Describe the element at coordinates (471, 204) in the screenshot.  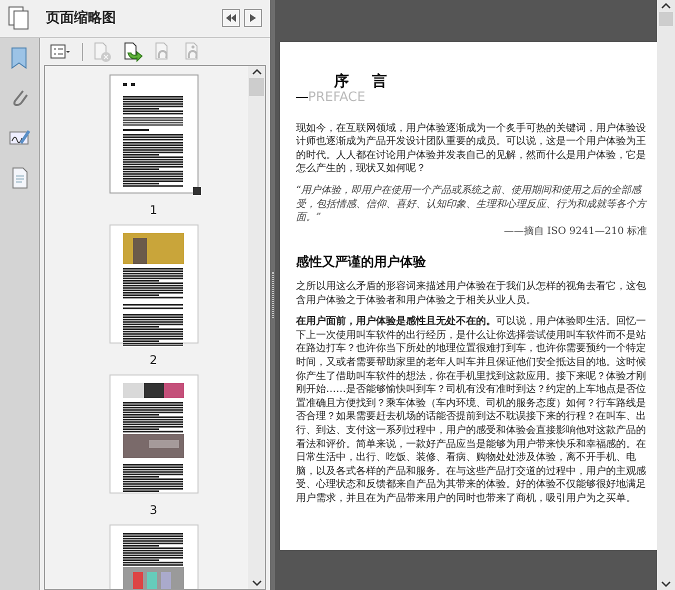
I see `quote-text: “用户体验，即用户在使用一个产品或系统之前、使用期间和使用之后的全部感受，包括情感、信仰、喜好、认知印象、生理和心理反应、行为和成就等各个方面。”` at that location.